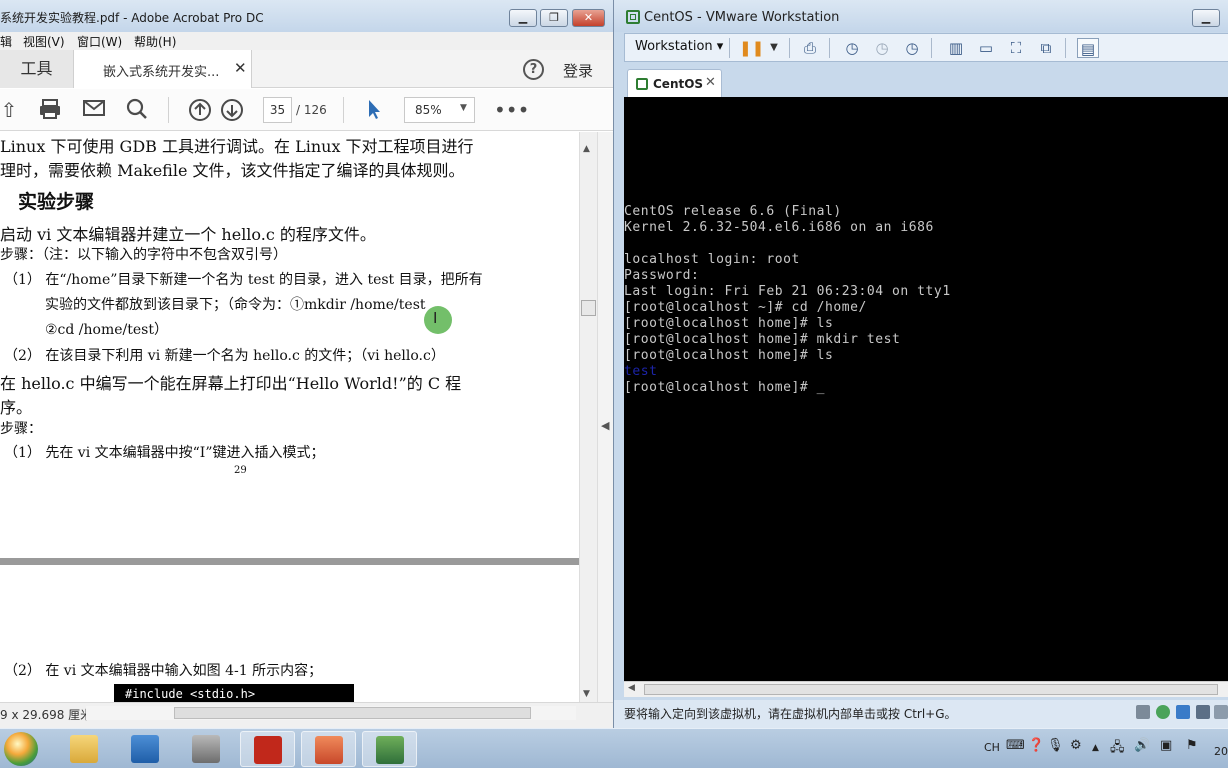  What do you see at coordinates (533, 69) in the screenshot?
I see `help-icon: ?` at bounding box center [533, 69].